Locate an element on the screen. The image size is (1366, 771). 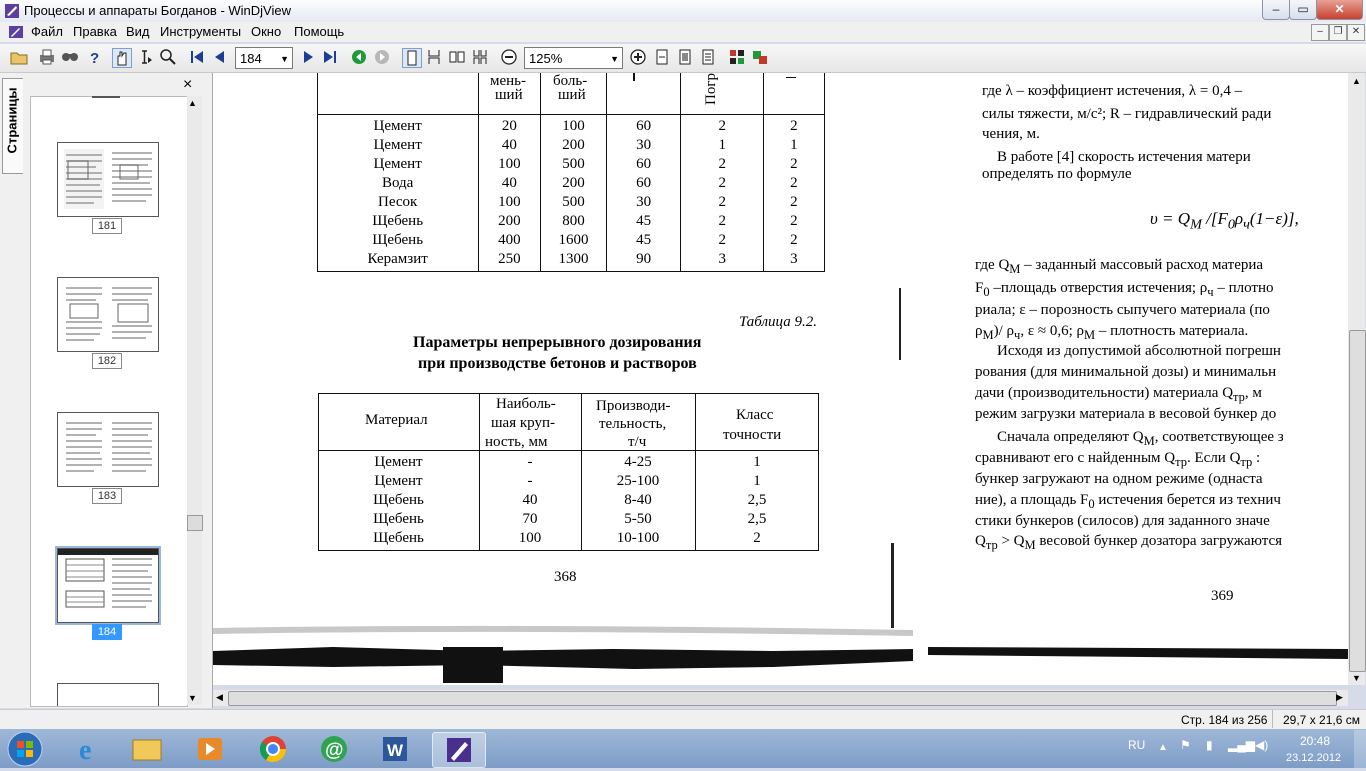
back-icon is located at coordinates (359, 57).